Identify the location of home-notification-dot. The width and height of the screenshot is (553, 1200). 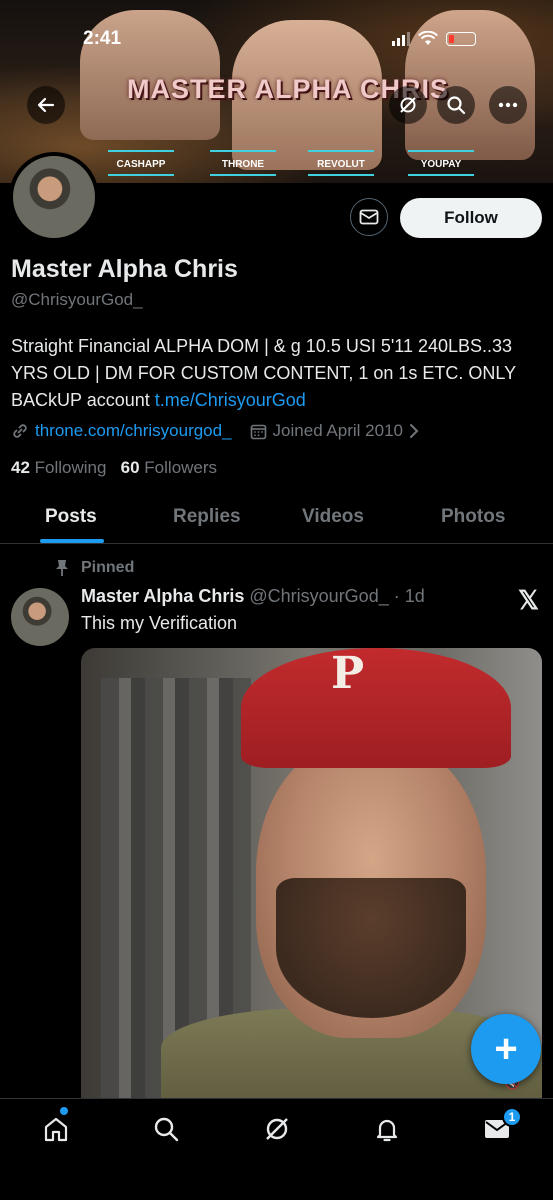
(64, 1111).